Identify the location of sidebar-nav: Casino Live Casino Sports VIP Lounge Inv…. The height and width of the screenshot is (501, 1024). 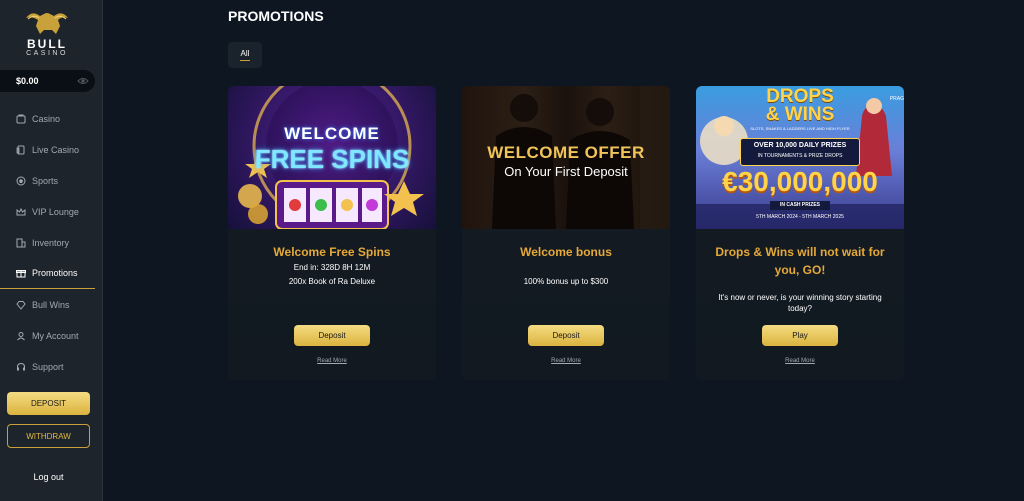
(51, 242).